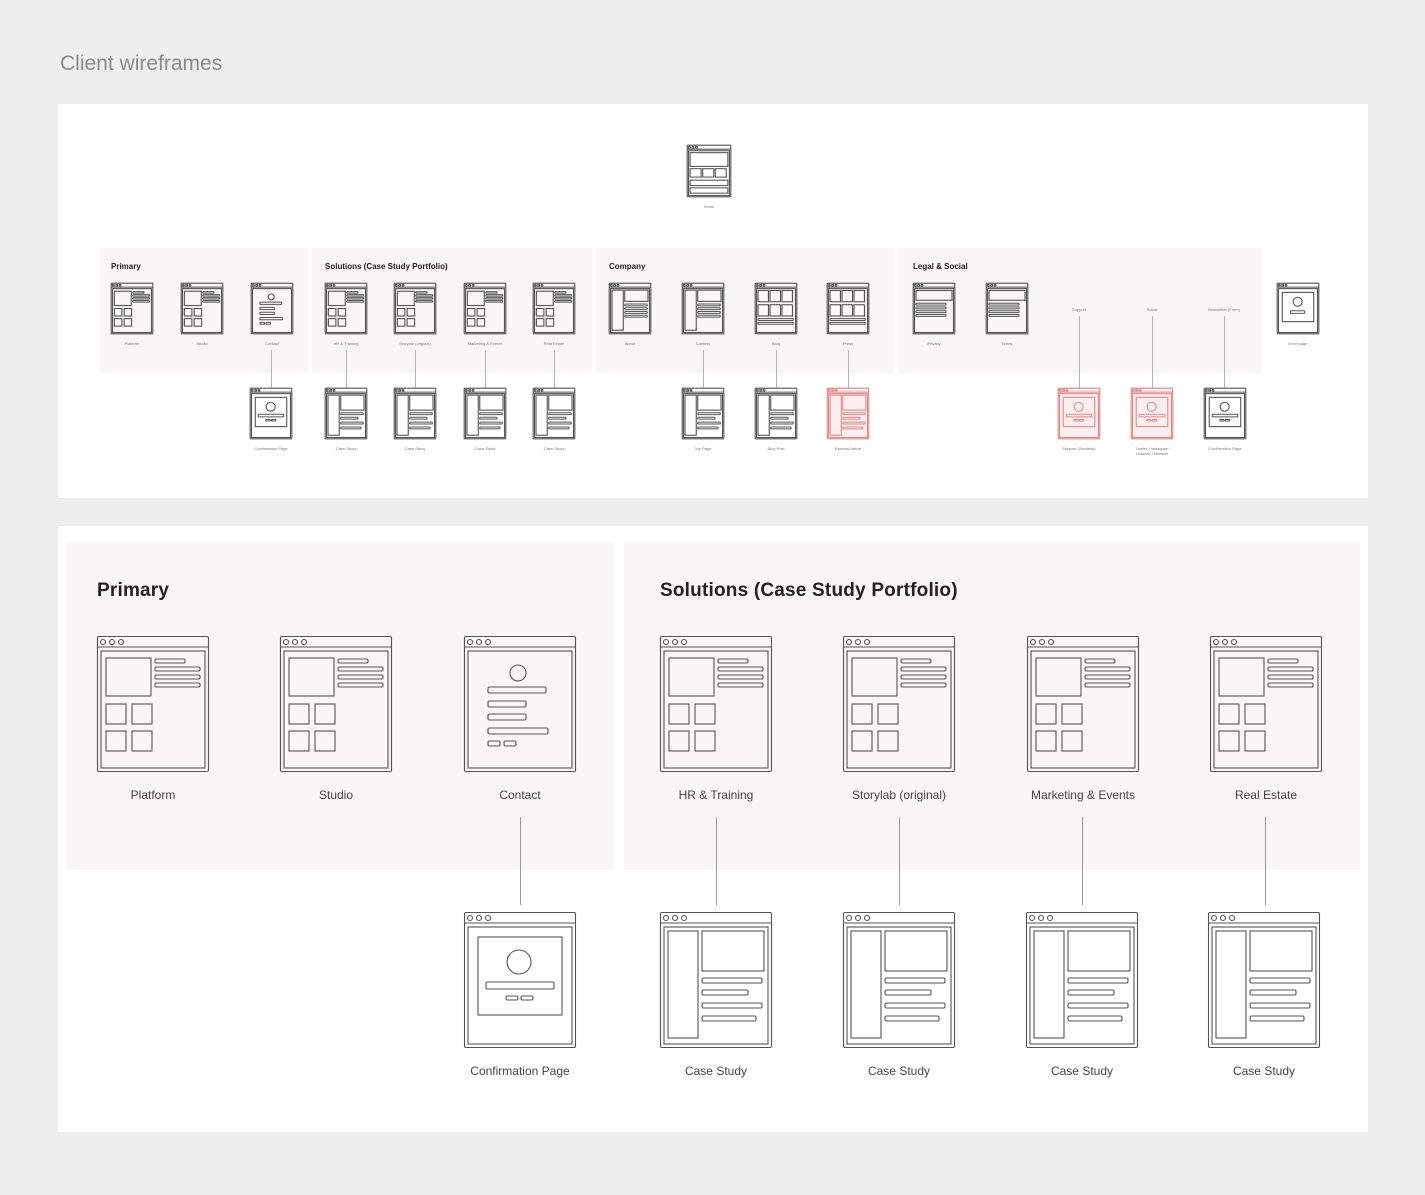 The width and height of the screenshot is (1425, 1195). I want to click on wireframe-label: About, so click(630, 343).